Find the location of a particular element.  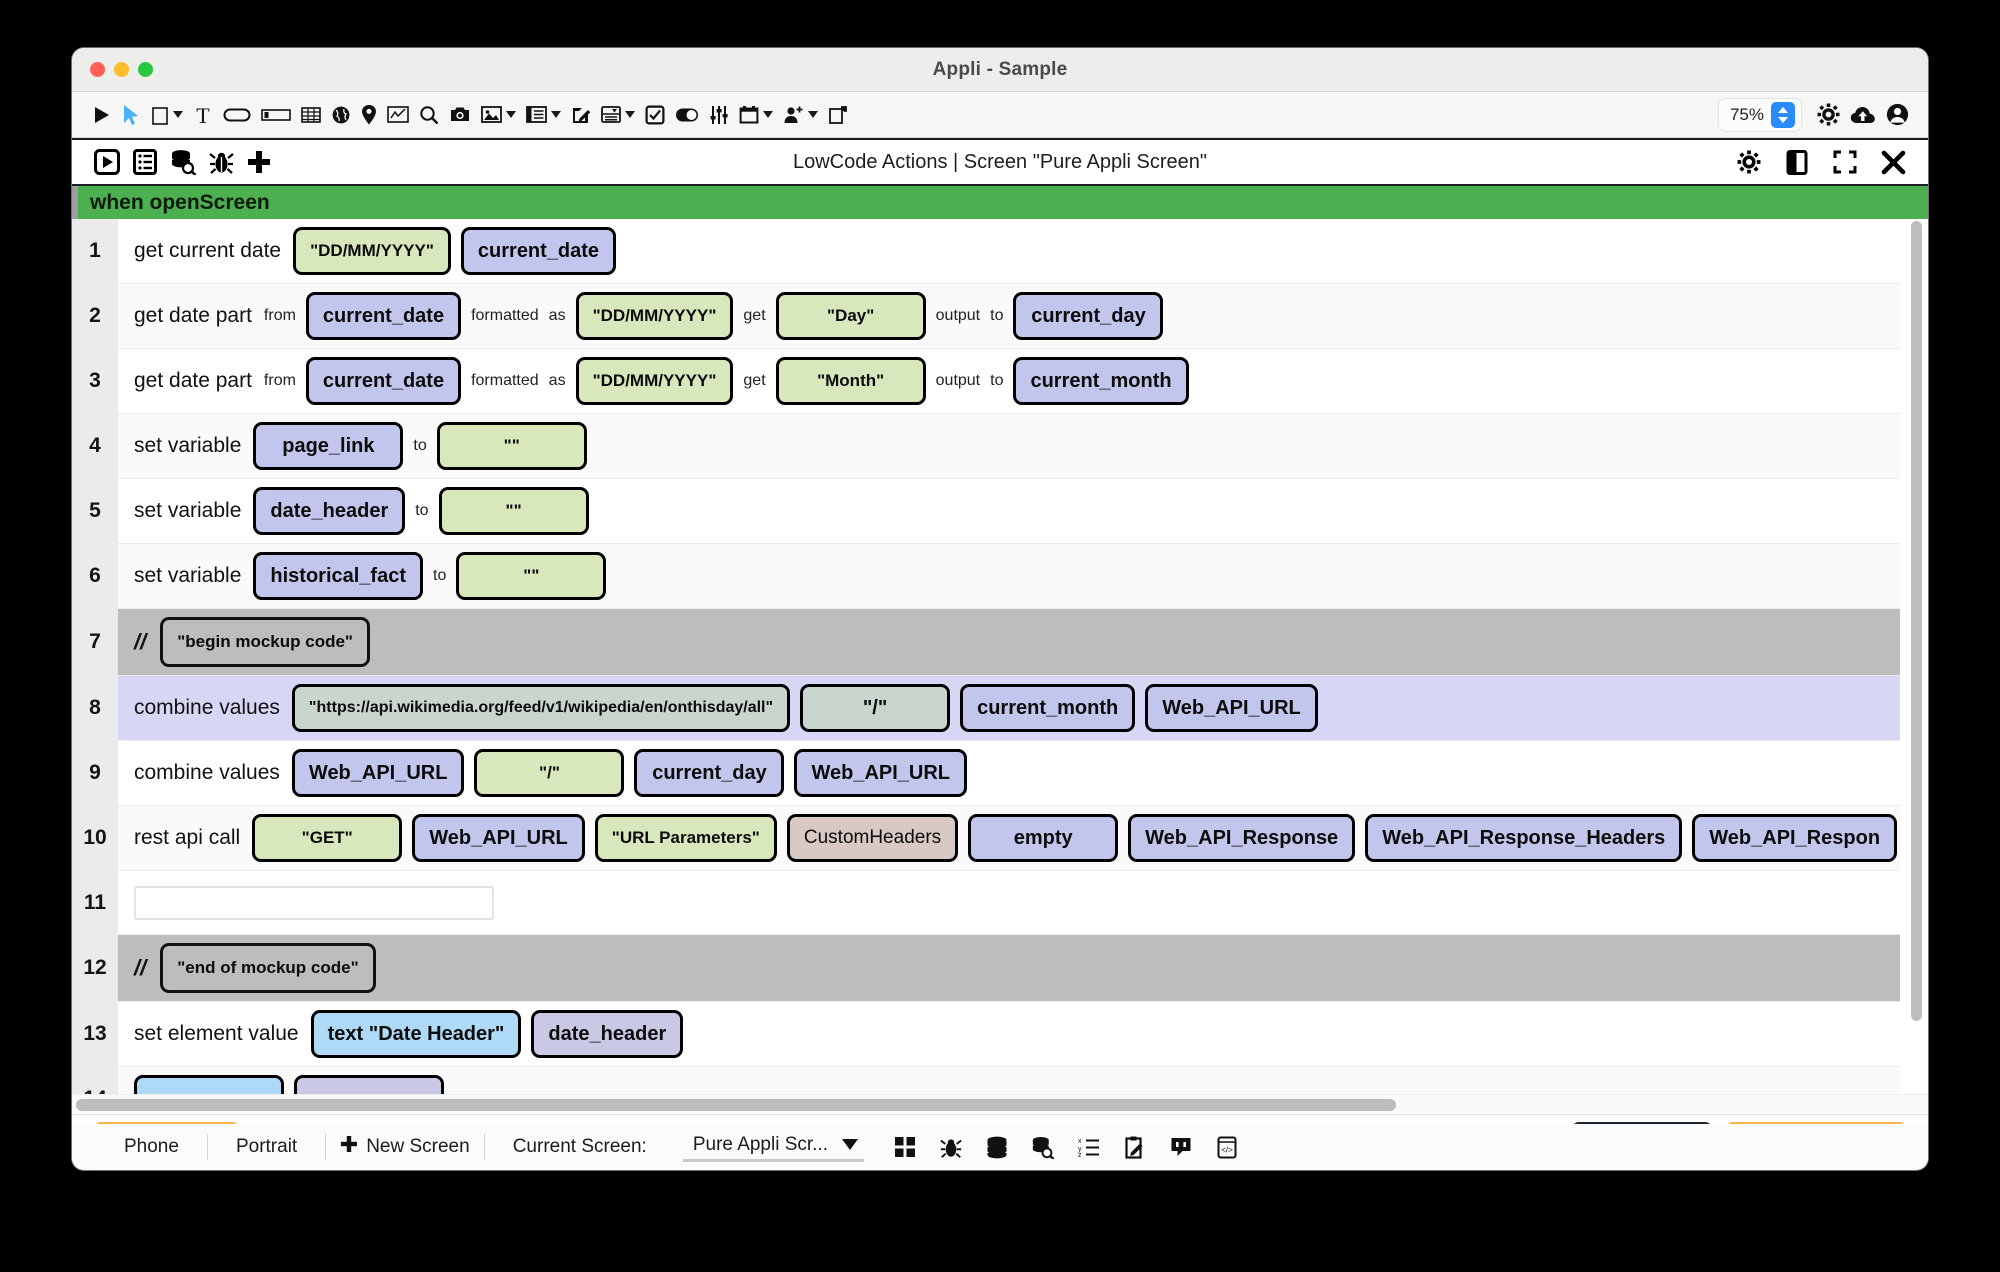

action-block-var: current_day is located at coordinates (709, 773).